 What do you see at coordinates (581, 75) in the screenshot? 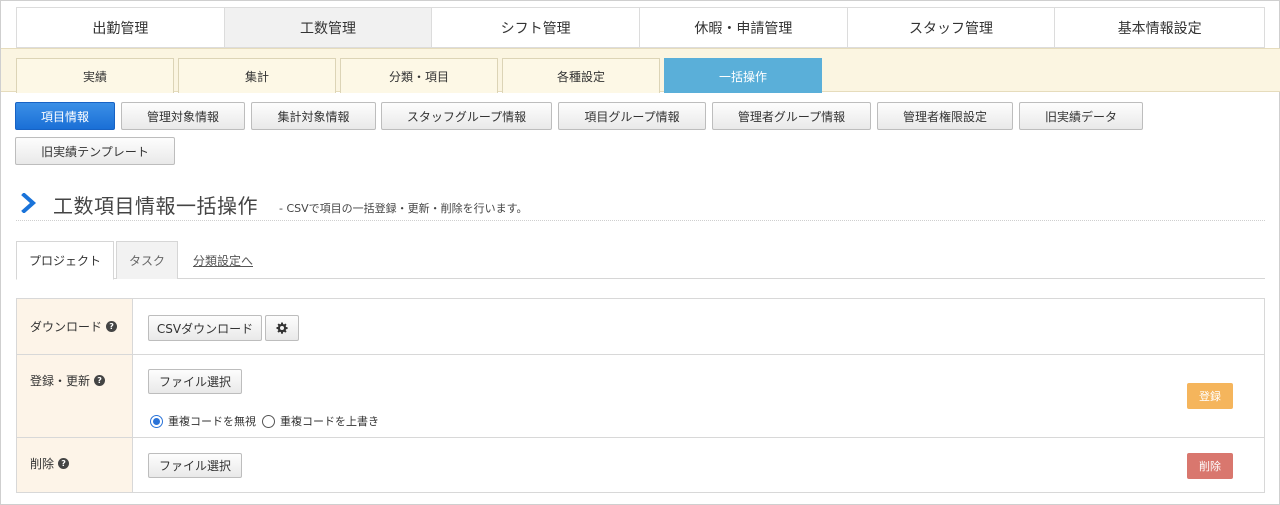
I see `sub-tab-various-settings: 各種設定` at bounding box center [581, 75].